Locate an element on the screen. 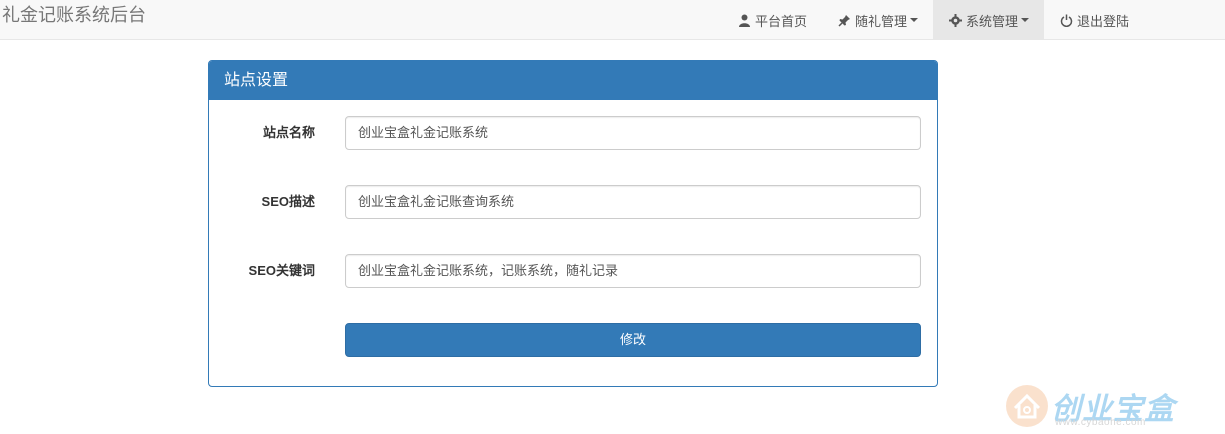  nav-item-system-management: 系统管理 is located at coordinates (989, 20).